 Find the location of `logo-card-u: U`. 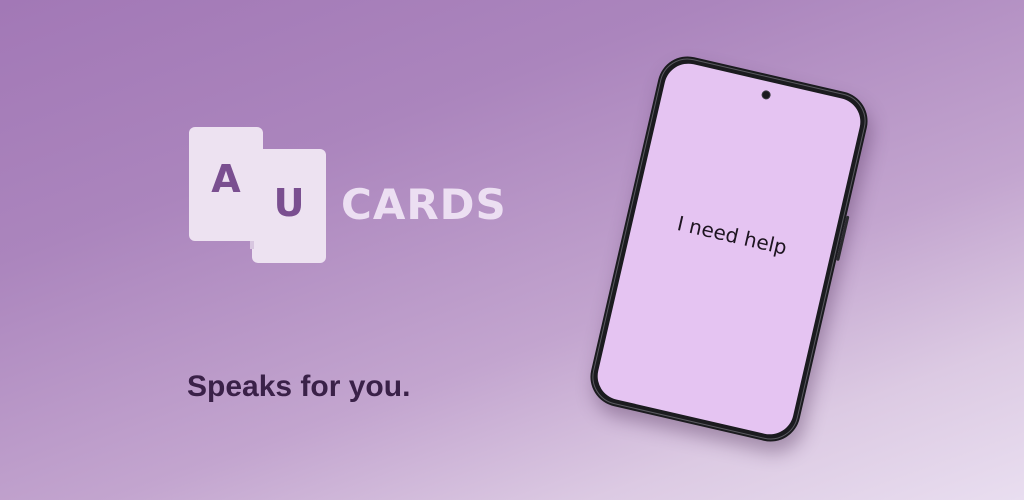

logo-card-u: U is located at coordinates (288, 206).